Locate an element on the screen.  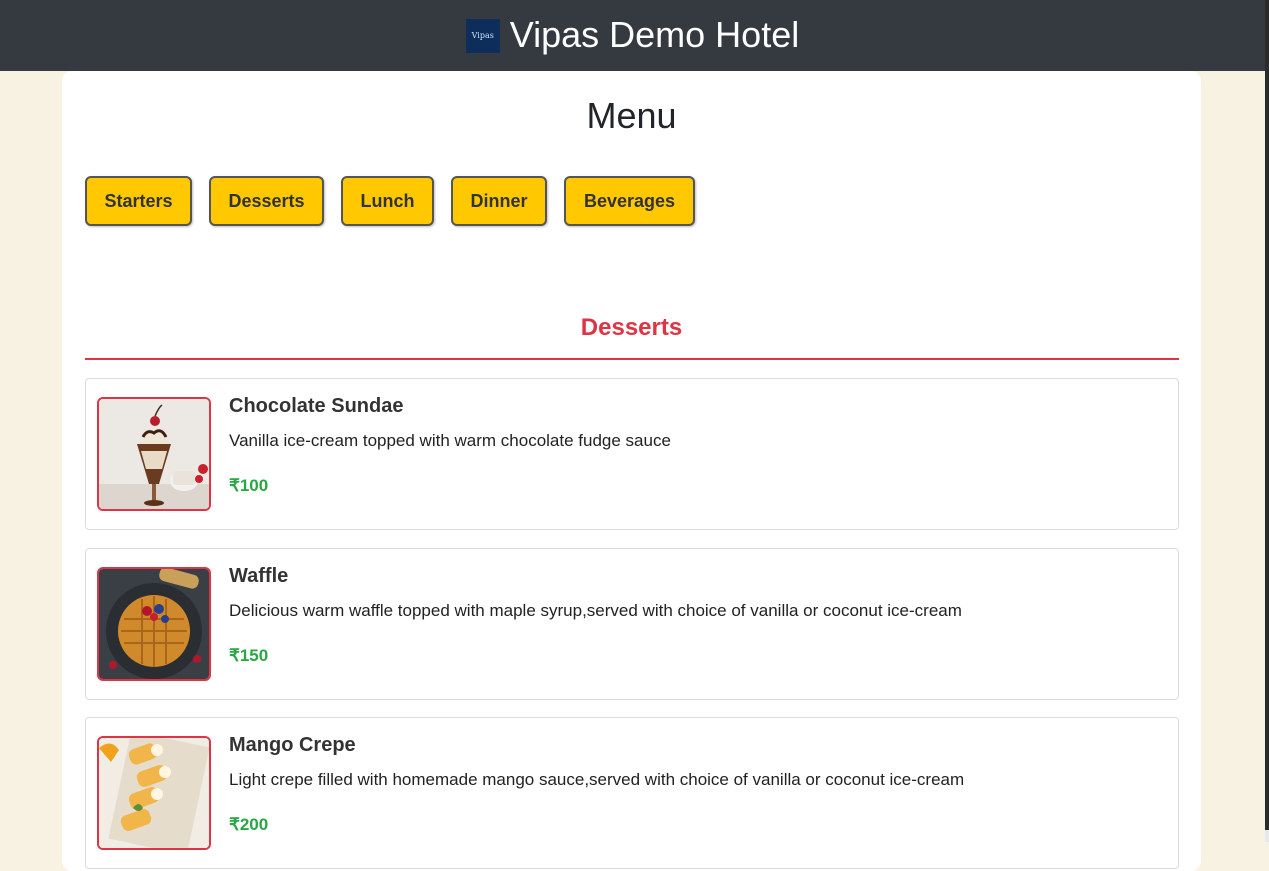
mango-crepe-image is located at coordinates (154, 793).